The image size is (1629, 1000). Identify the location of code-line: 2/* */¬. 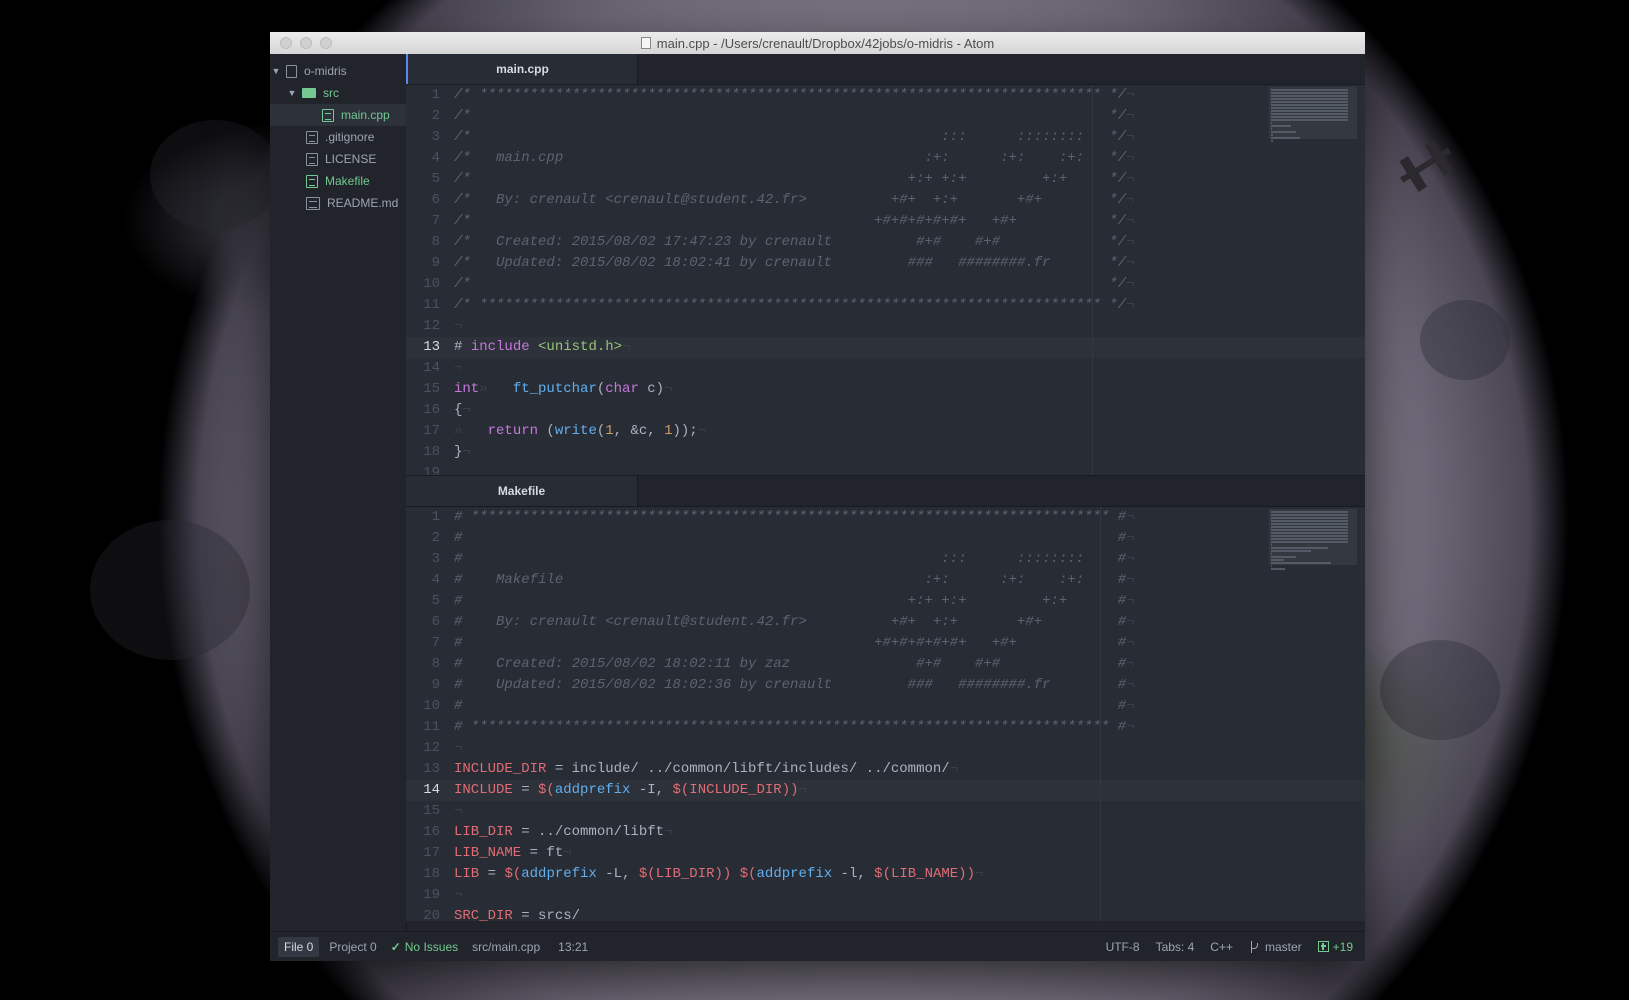
(885, 116).